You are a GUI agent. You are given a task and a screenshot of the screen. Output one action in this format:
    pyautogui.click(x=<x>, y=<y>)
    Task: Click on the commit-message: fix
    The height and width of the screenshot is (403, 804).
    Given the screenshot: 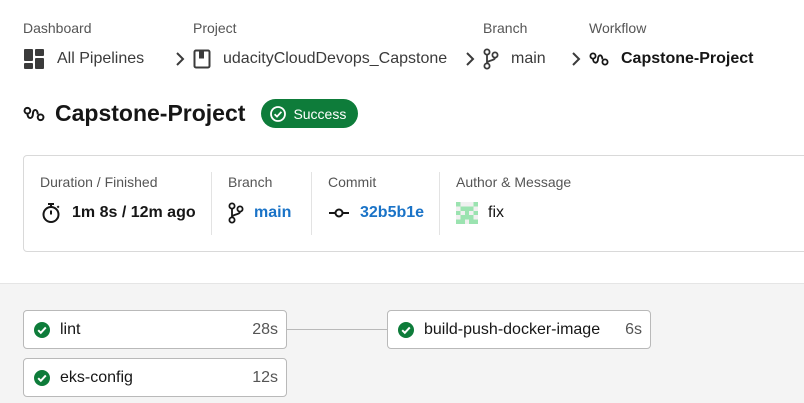 What is the action you would take?
    pyautogui.click(x=496, y=212)
    